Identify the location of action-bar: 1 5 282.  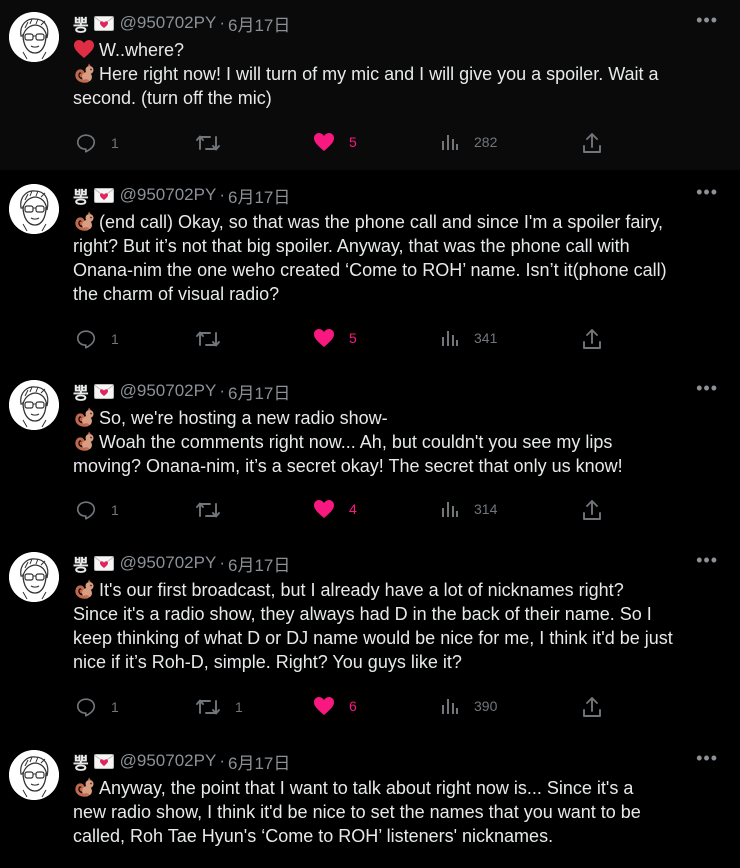
(370, 144).